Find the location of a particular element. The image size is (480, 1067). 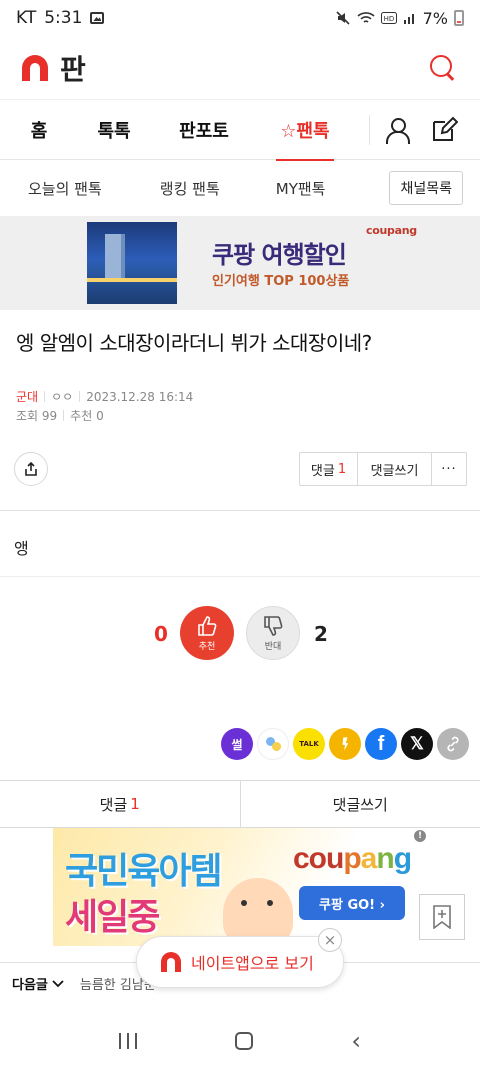

vote-area: 0 추천 반대 2 is located at coordinates (240, 634).